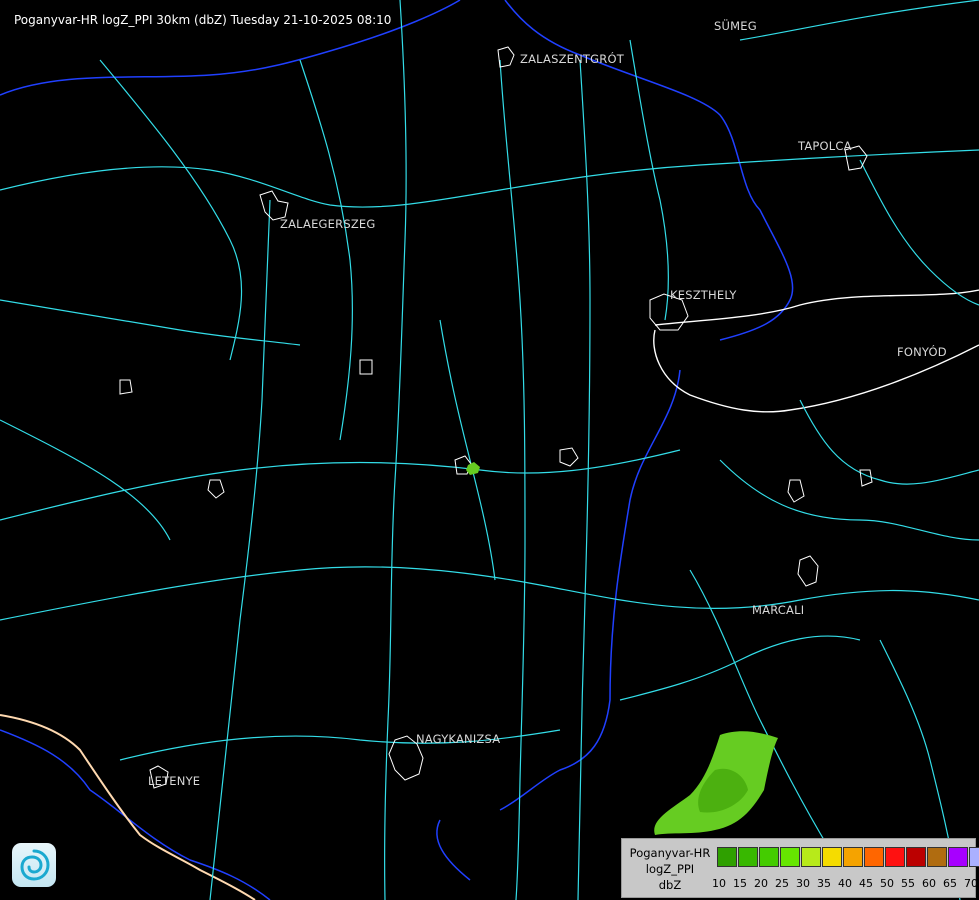  What do you see at coordinates (735, 26) in the screenshot?
I see `town-label-sumeg: SÜMEG` at bounding box center [735, 26].